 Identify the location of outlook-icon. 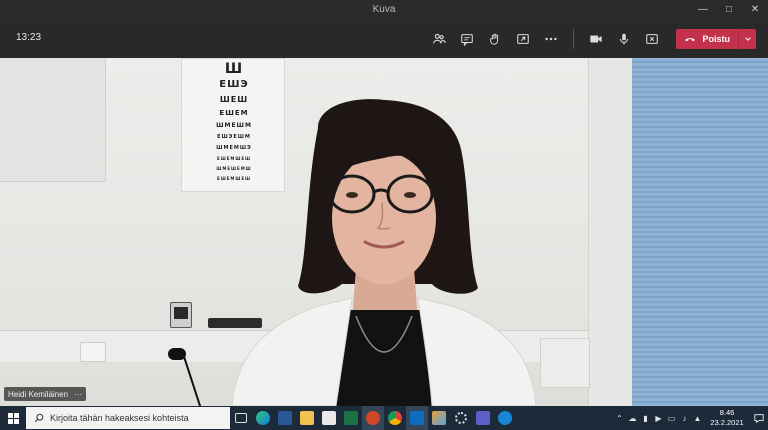
(417, 418).